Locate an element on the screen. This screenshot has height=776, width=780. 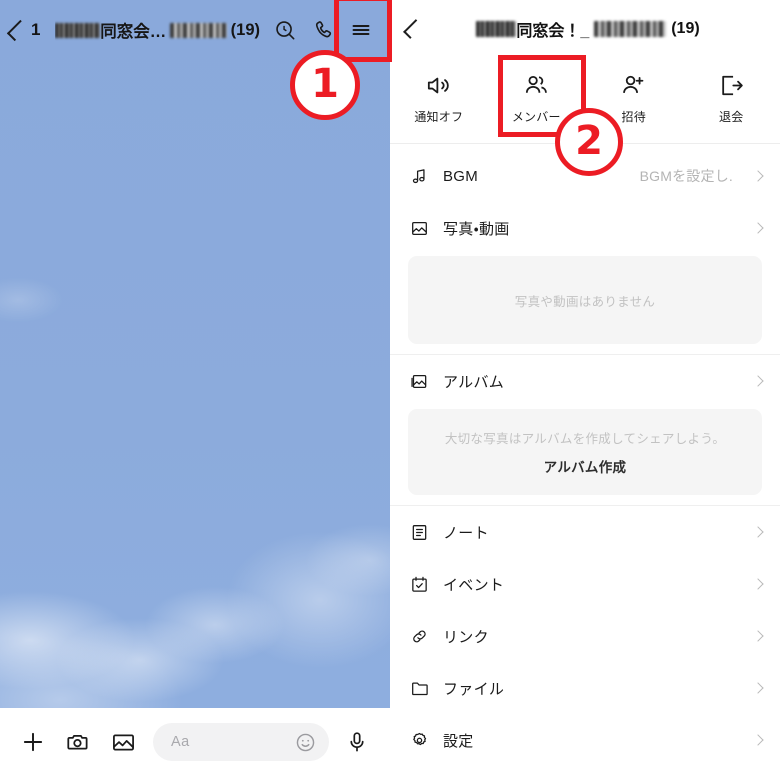
menu-row-label: ファイル is located at coordinates (474, 689).